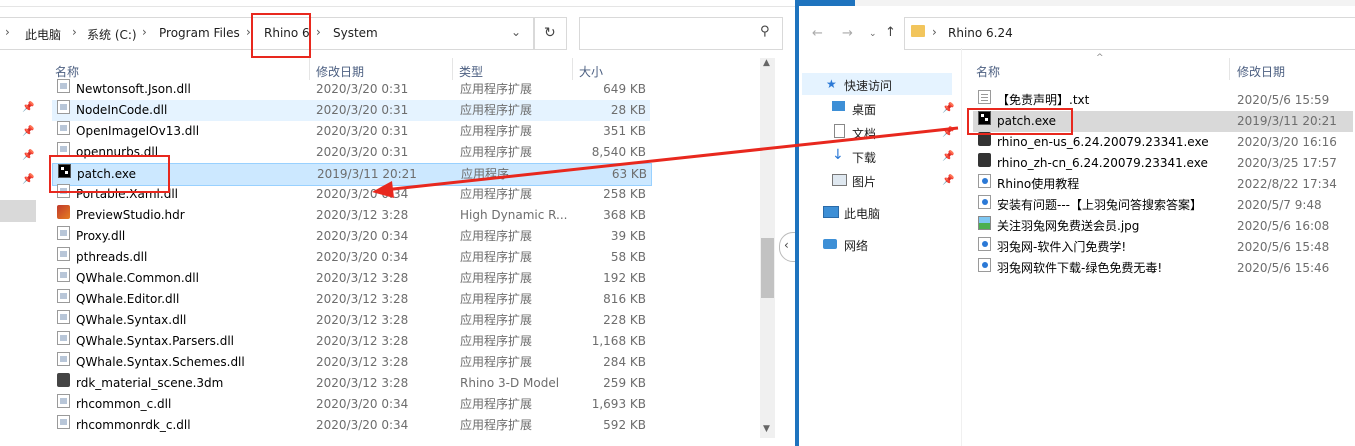 This screenshot has width=1355, height=446. I want to click on file-row: NodeInCode.dll 2020/3/20 0:31 应用程序扩展 28 KB, so click(351, 110).